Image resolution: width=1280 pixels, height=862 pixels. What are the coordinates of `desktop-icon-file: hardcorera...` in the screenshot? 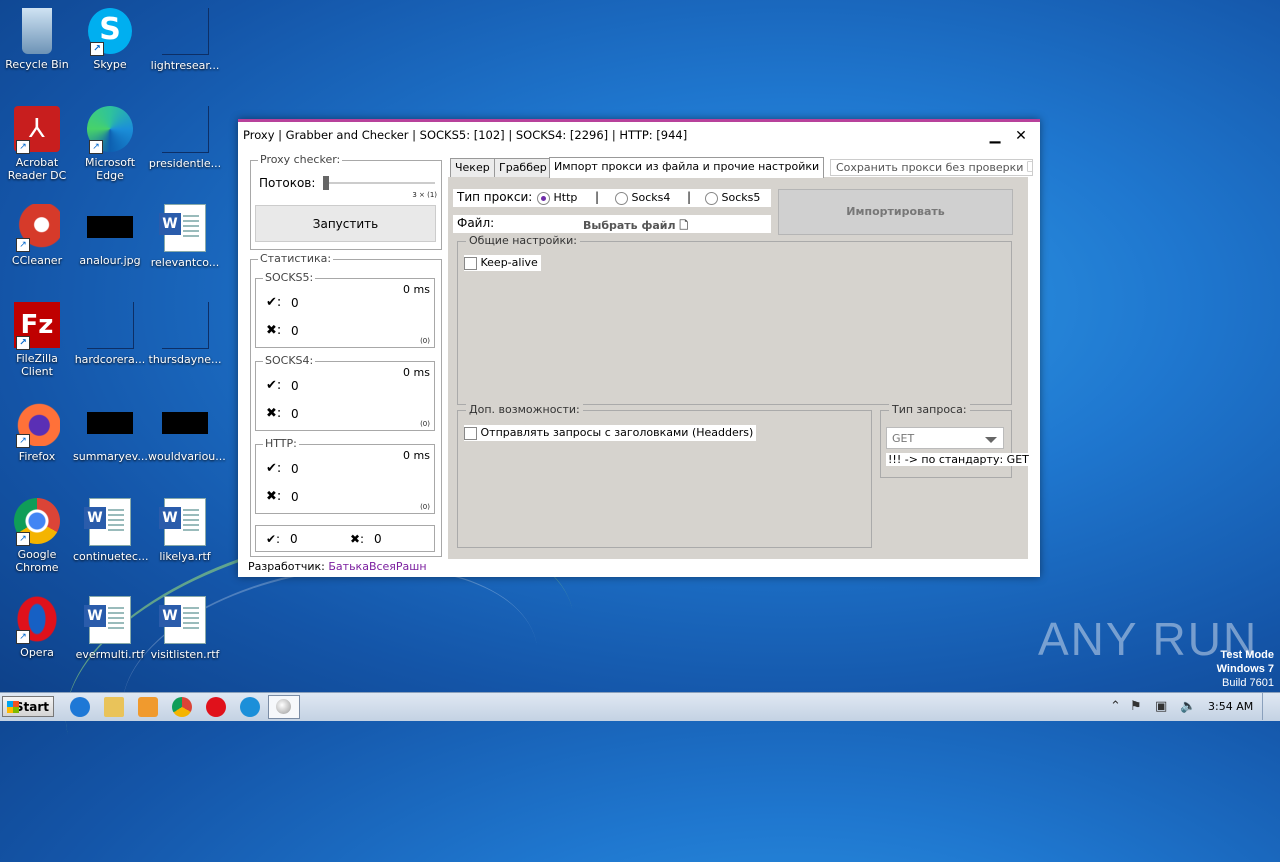 It's located at (110, 334).